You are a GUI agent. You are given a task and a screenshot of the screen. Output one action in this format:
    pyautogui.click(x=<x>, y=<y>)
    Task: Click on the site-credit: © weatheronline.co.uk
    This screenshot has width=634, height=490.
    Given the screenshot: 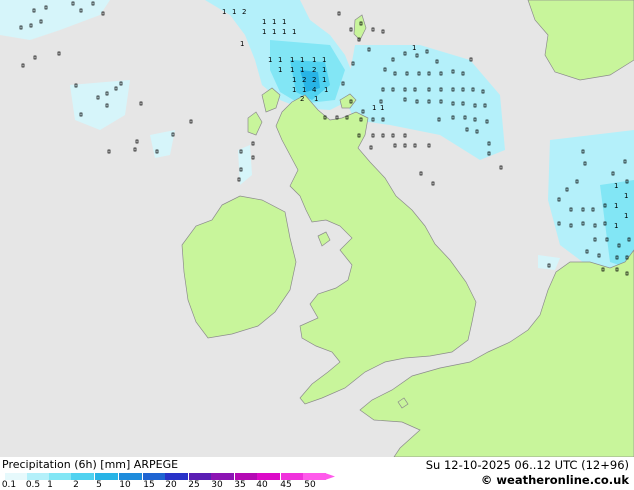 What is the action you would take?
    pyautogui.click(x=555, y=480)
    